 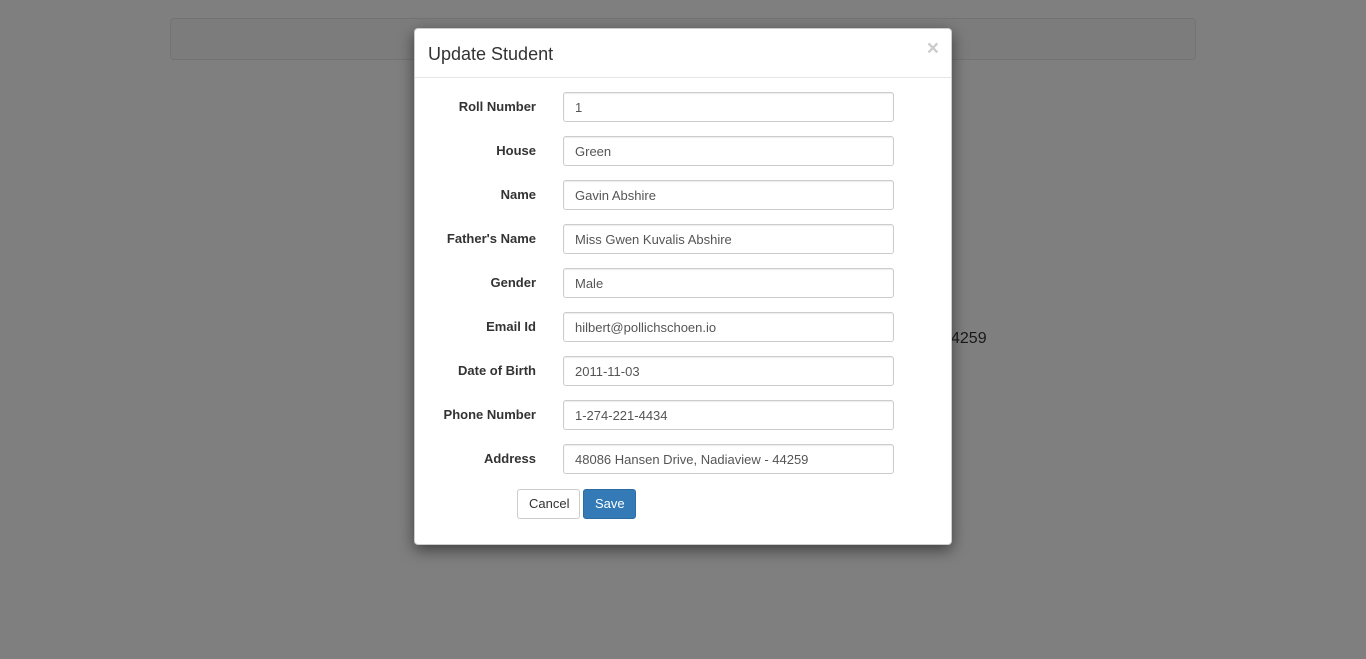 I want to click on gender-input, so click(x=728, y=283).